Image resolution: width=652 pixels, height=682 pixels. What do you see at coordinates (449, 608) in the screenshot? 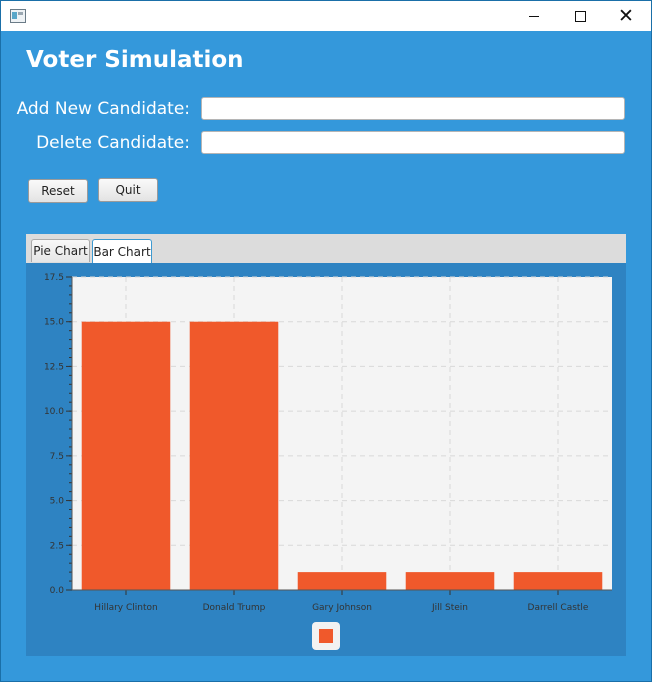
I see `x-tick-label: Jill Stein` at bounding box center [449, 608].